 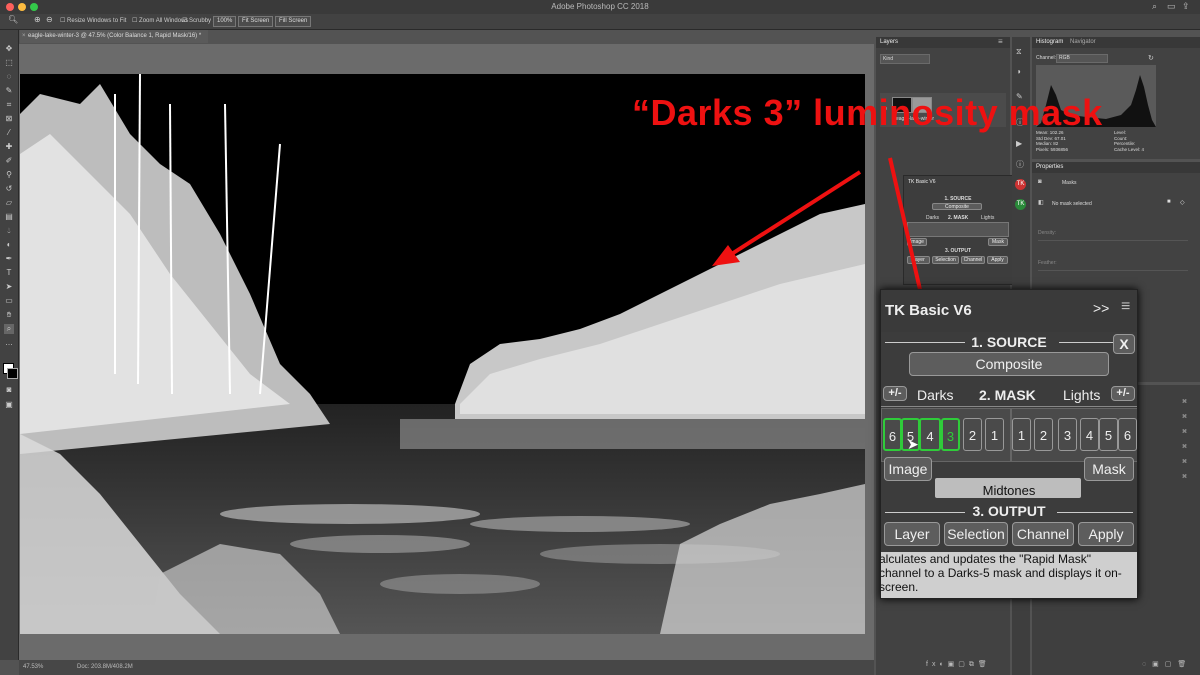 I want to click on tk-small-composite-button: Composite, so click(x=957, y=206).